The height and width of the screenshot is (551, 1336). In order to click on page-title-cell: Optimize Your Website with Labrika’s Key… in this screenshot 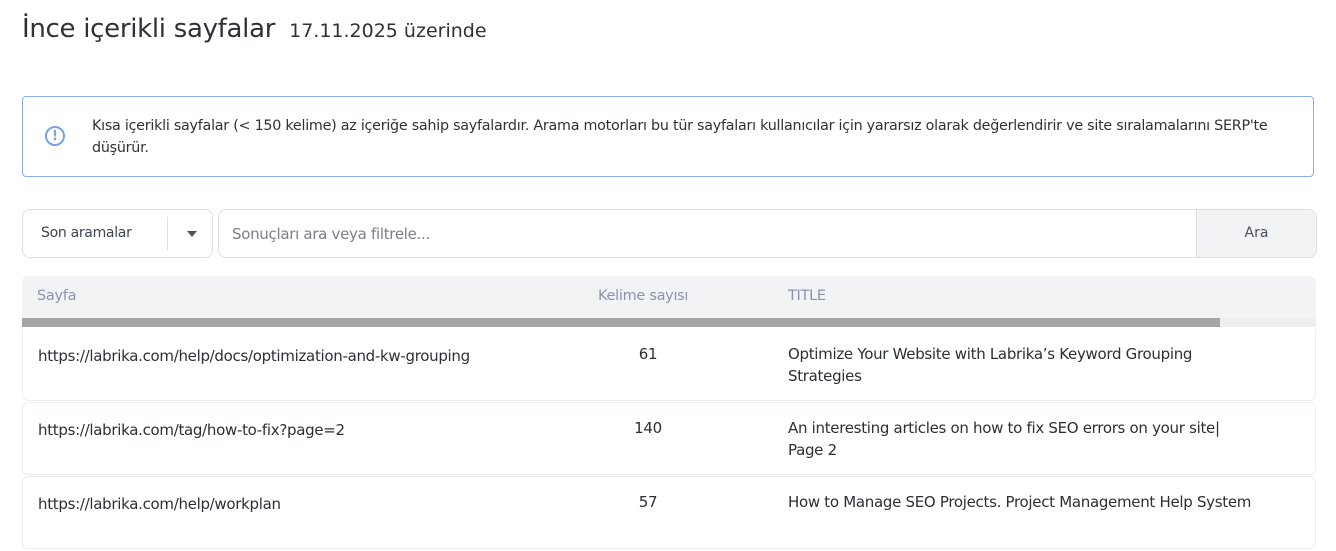, I will do `click(990, 365)`.